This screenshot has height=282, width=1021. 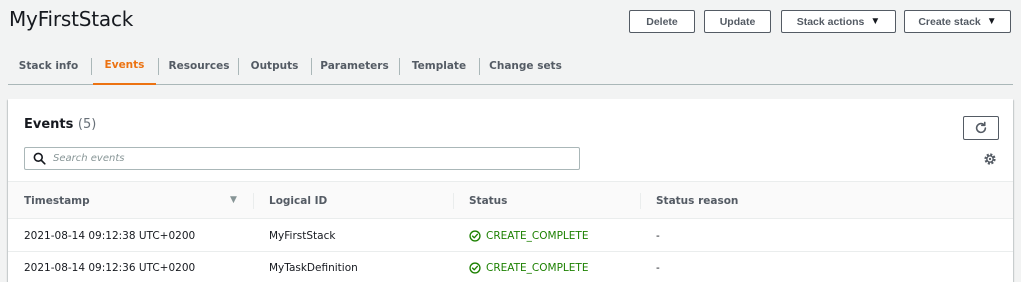 I want to click on delete-button: Delete, so click(x=662, y=21).